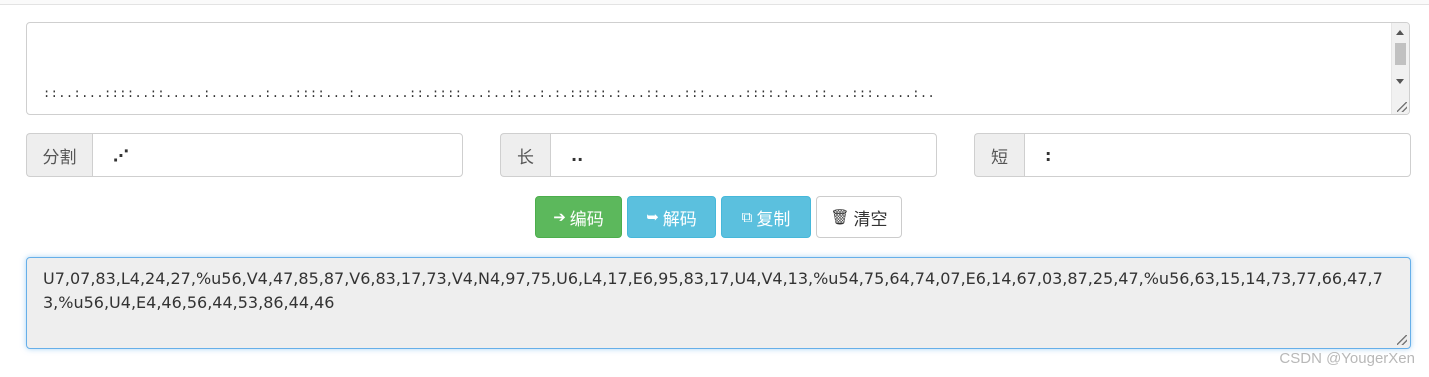 Image resolution: width=1429 pixels, height=377 pixels. Describe the element at coordinates (652, 216) in the screenshot. I see `sign-out-icon: ➥` at that location.